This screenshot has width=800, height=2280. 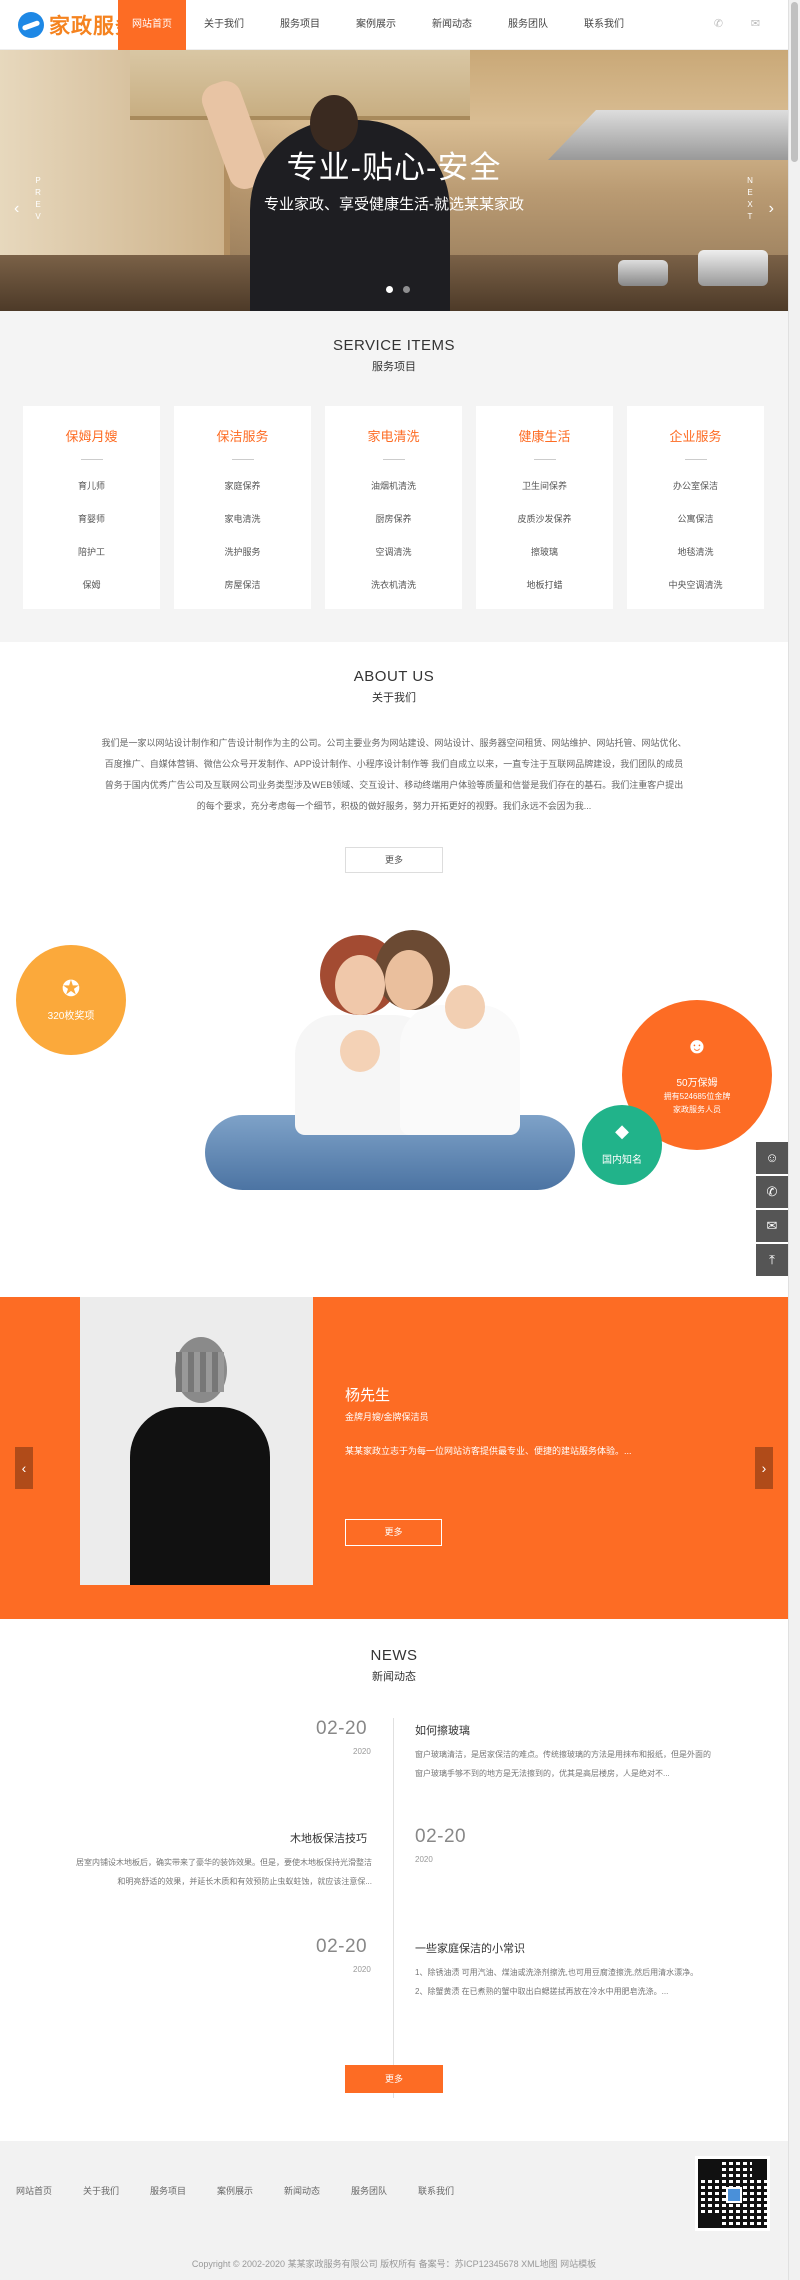 I want to click on nav-contact: 联系我们, so click(x=604, y=25).